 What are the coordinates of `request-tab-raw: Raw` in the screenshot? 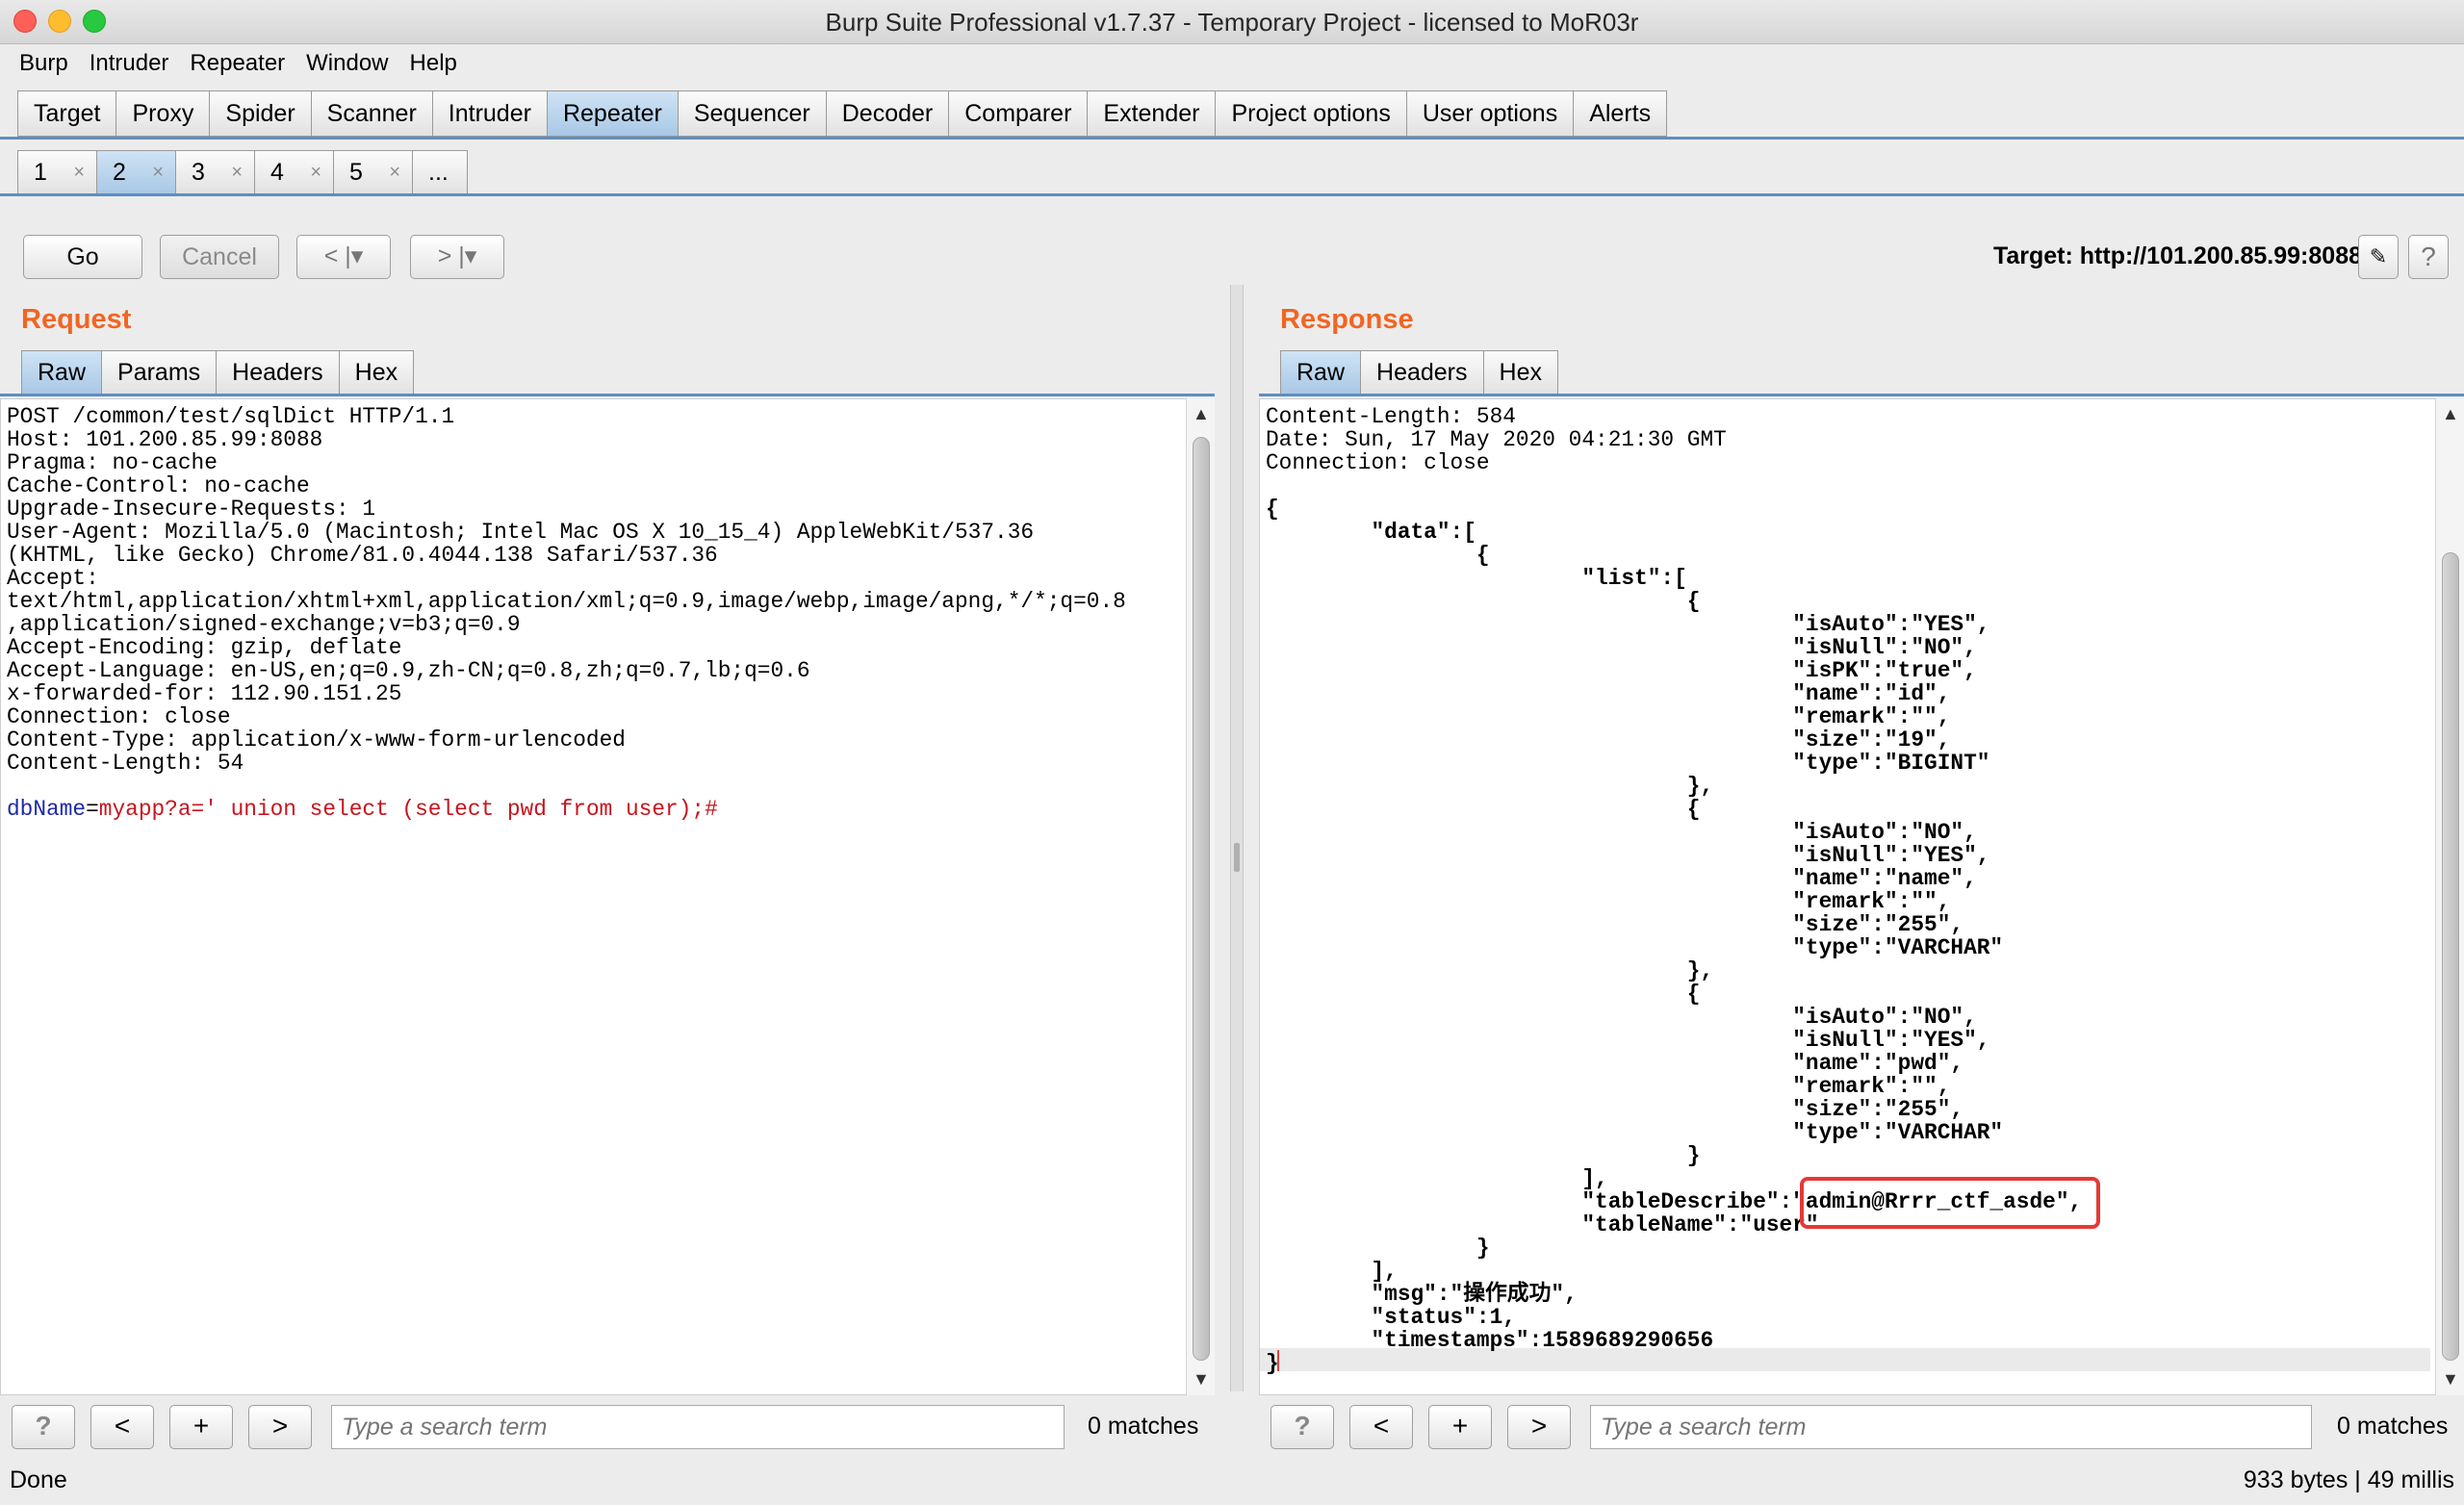 It's located at (61, 372).